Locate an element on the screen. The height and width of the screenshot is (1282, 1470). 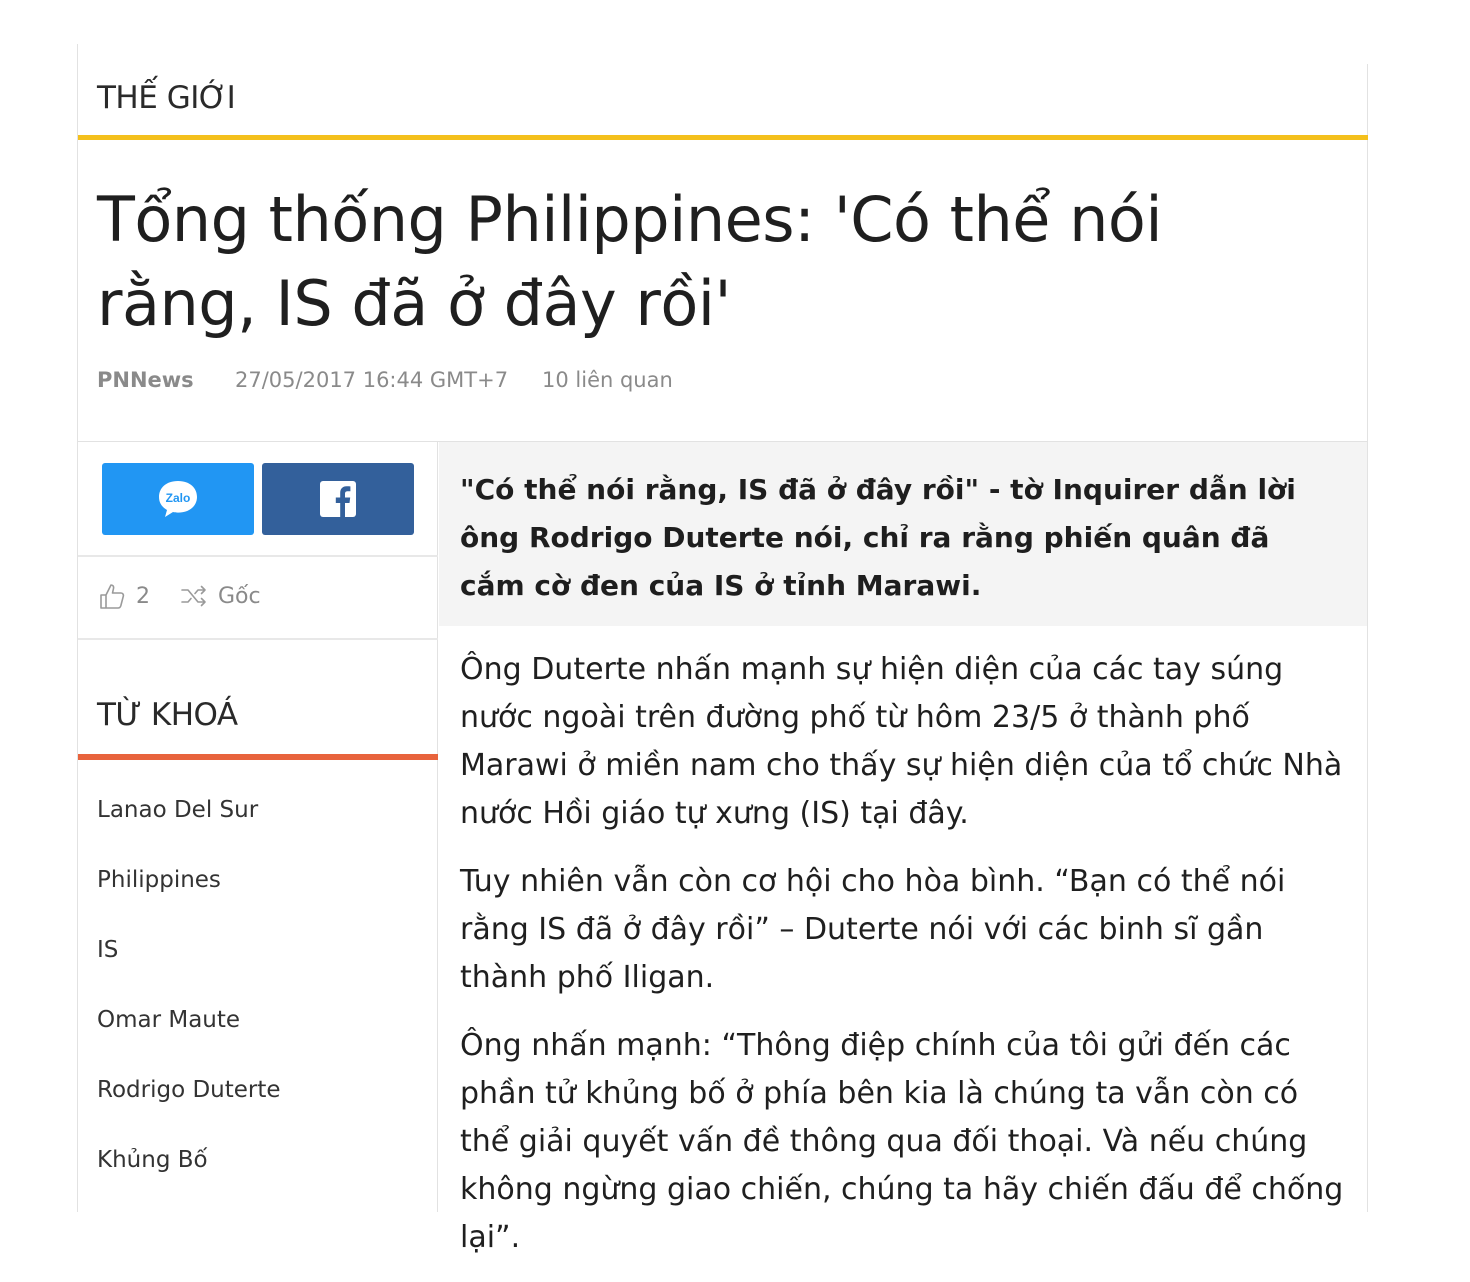
thumbs-up-icon is located at coordinates (112, 596).